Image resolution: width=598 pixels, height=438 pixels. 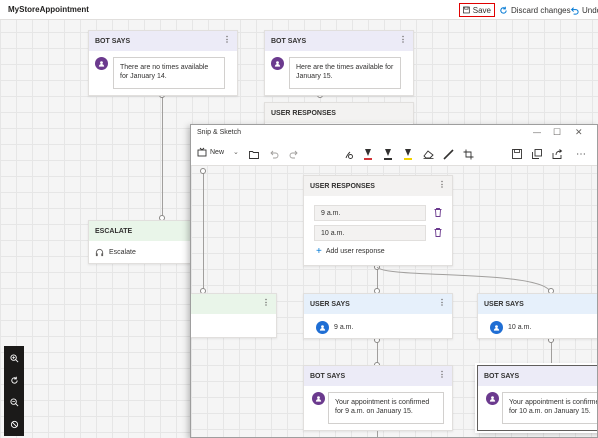 I want to click on share-button, so click(x=557, y=154).